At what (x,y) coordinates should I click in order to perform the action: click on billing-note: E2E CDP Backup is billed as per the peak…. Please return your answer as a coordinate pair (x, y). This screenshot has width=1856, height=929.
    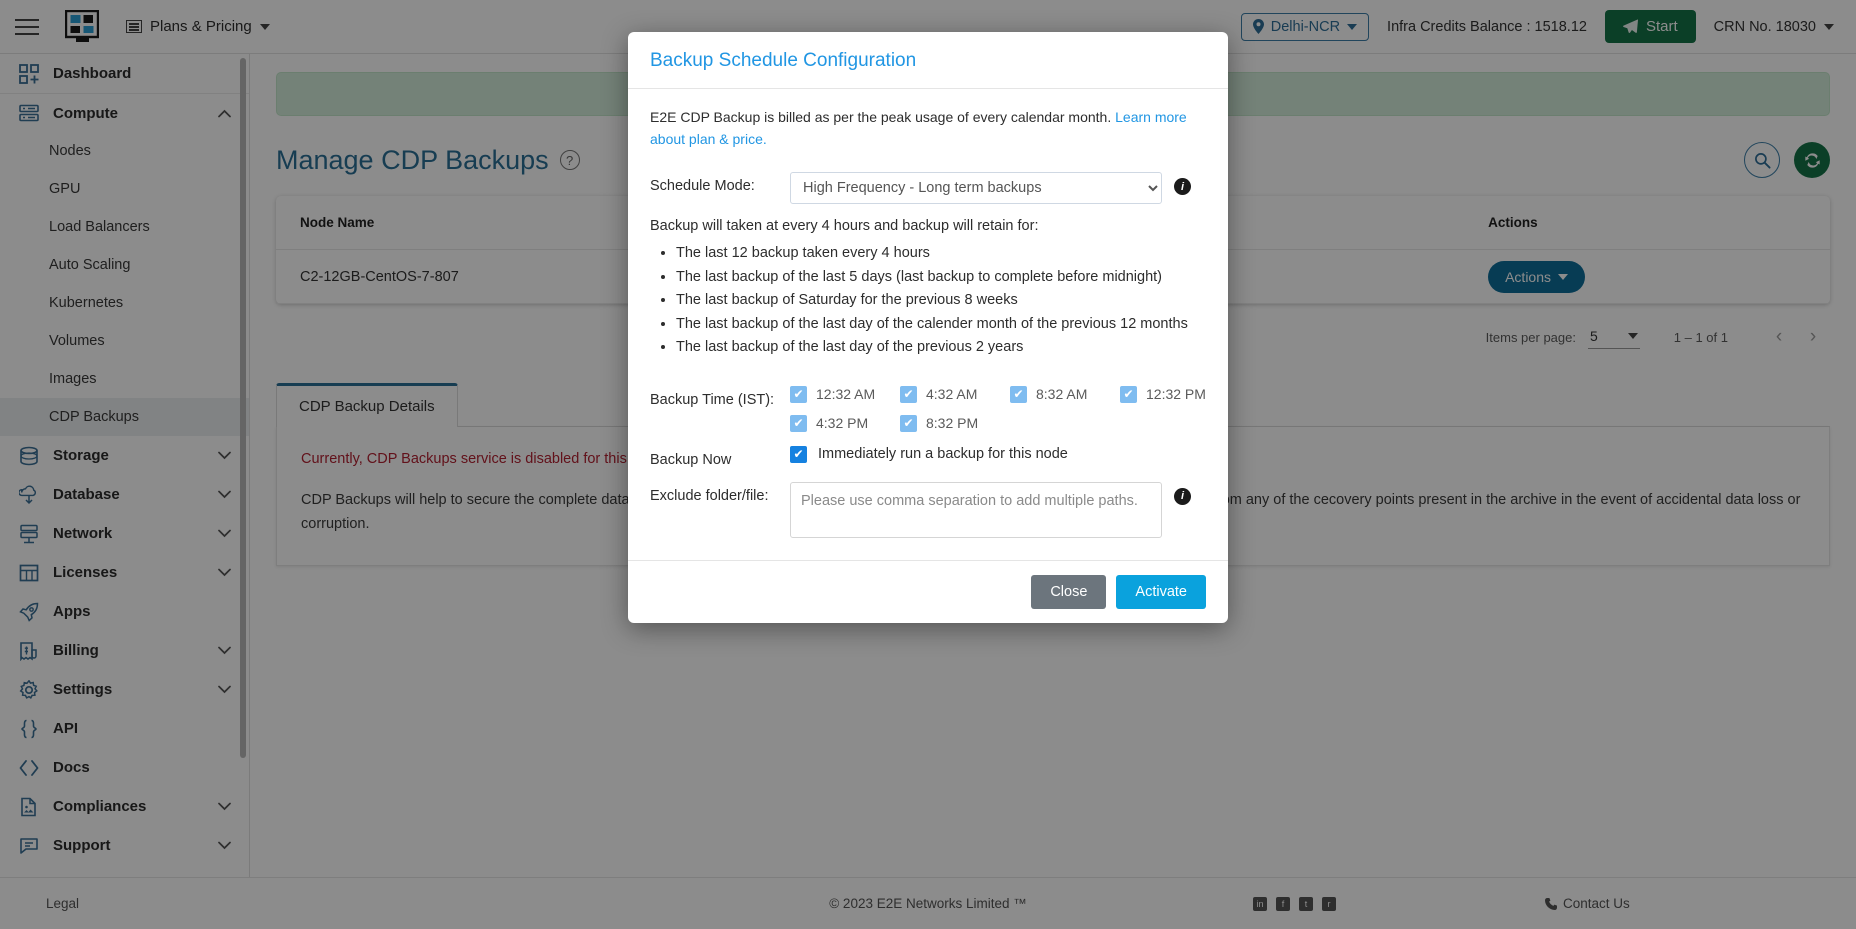
    Looking at the image, I should click on (928, 128).